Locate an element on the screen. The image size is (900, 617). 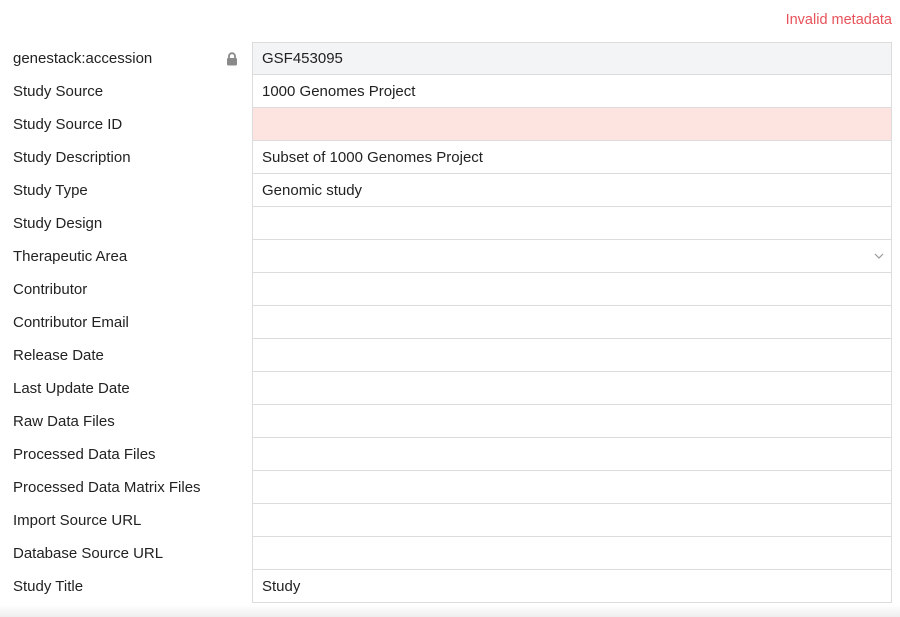
field-value: Subset of 1000 Genomes Project is located at coordinates (372, 157).